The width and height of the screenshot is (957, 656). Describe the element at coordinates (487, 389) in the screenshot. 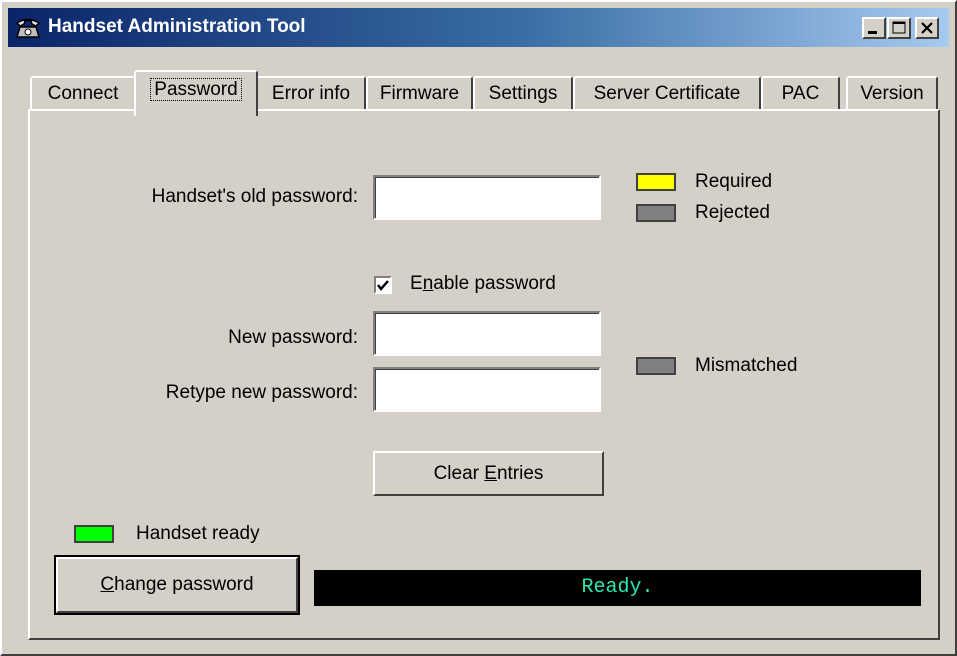

I see `retype-password-field` at that location.